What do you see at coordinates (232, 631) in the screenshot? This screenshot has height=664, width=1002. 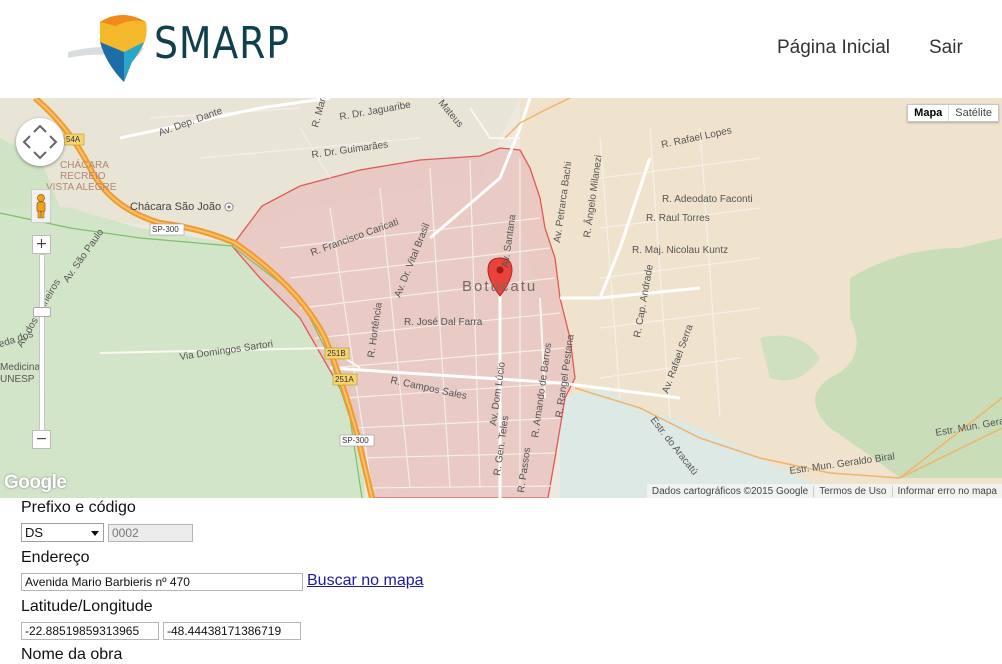 I see `longitude-input: -48.44438171386719` at bounding box center [232, 631].